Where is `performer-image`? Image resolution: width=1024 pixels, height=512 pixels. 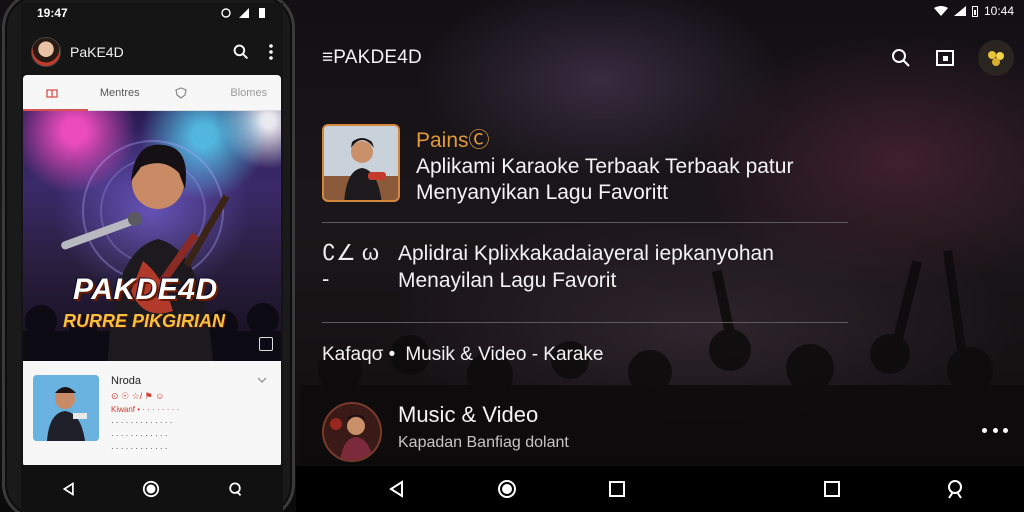 performer-image is located at coordinates (352, 432).